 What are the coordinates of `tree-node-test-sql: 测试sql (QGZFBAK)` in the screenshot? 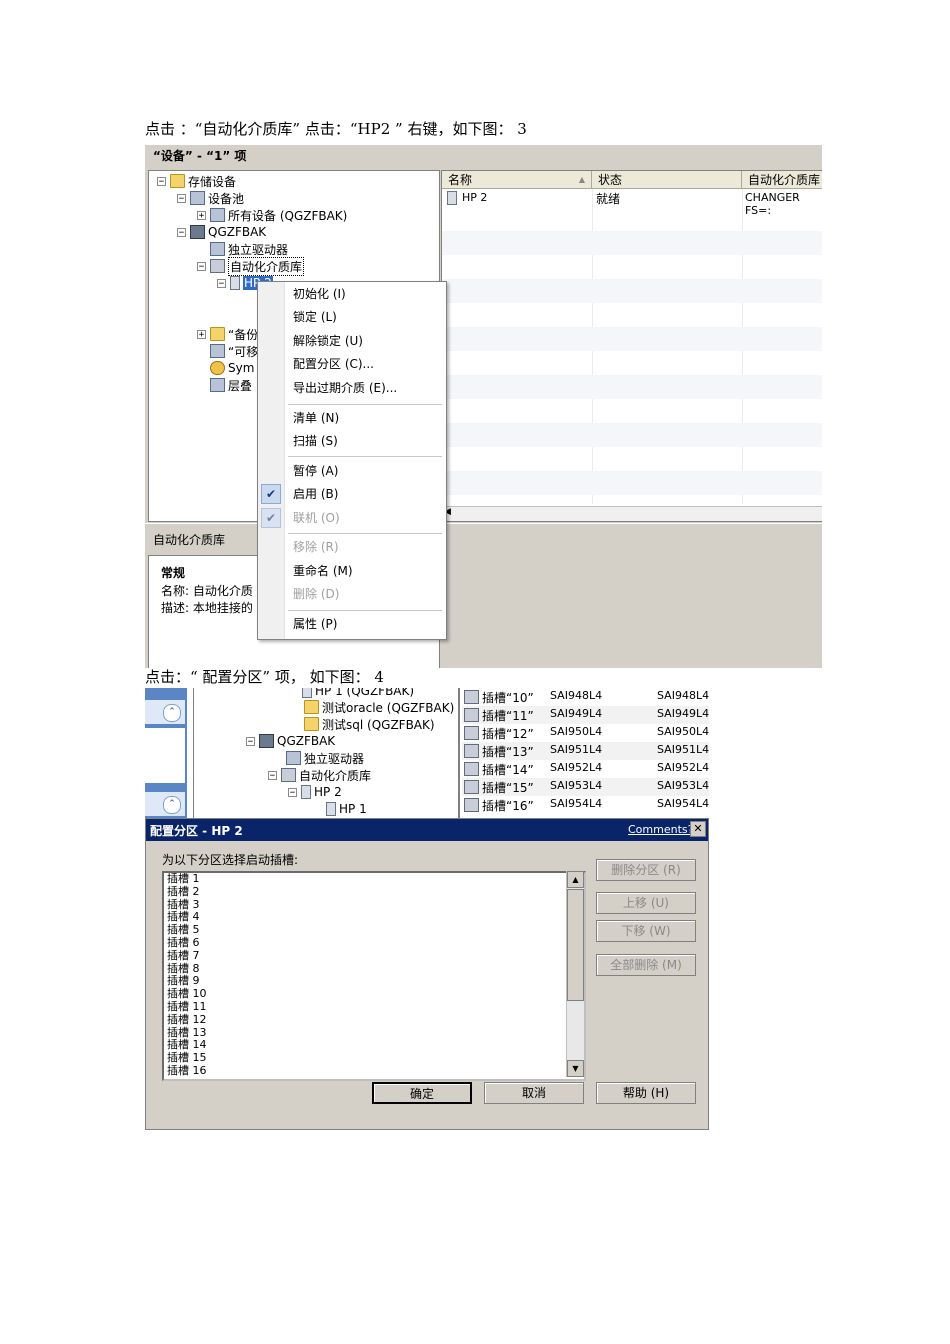 It's located at (369, 724).